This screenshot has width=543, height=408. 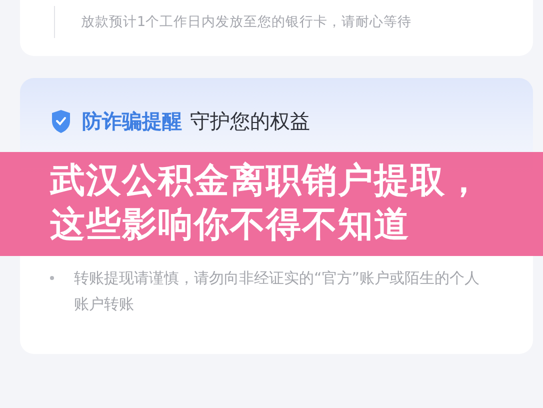 What do you see at coordinates (246, 22) in the screenshot?
I see `notice-text: 放款预计1个工作日内发放至您的银行卡，请耐心等待` at bounding box center [246, 22].